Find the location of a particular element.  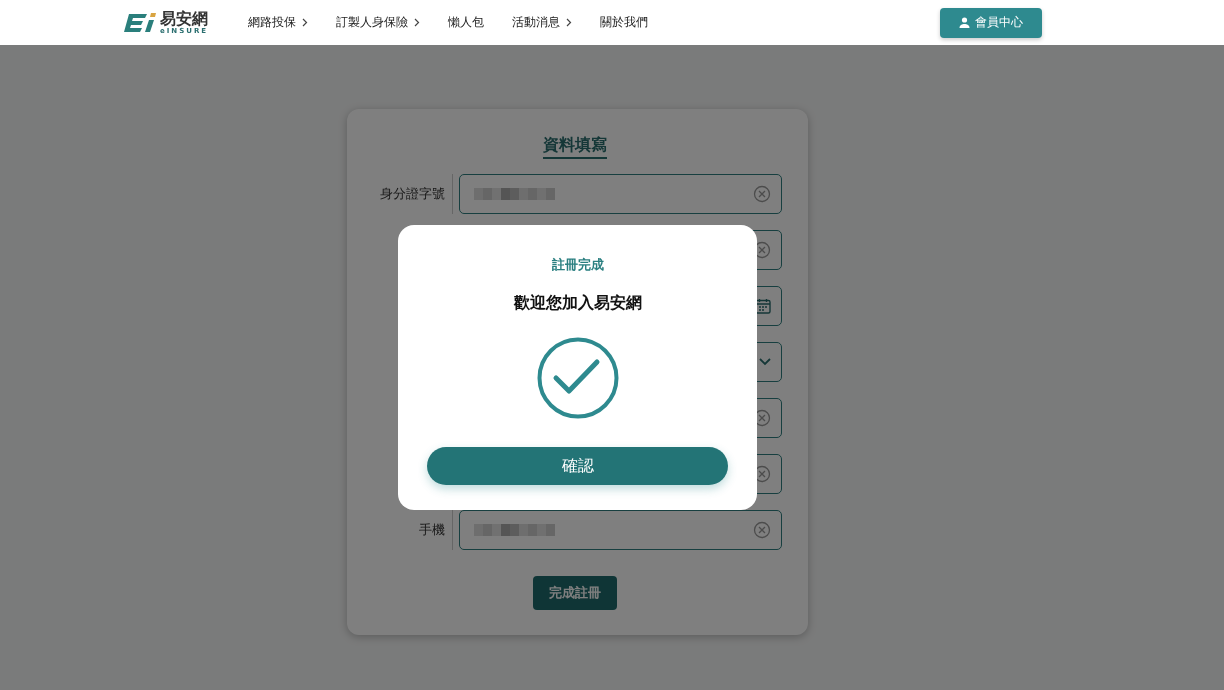

field-label: 身分證字號 is located at coordinates (412, 194).